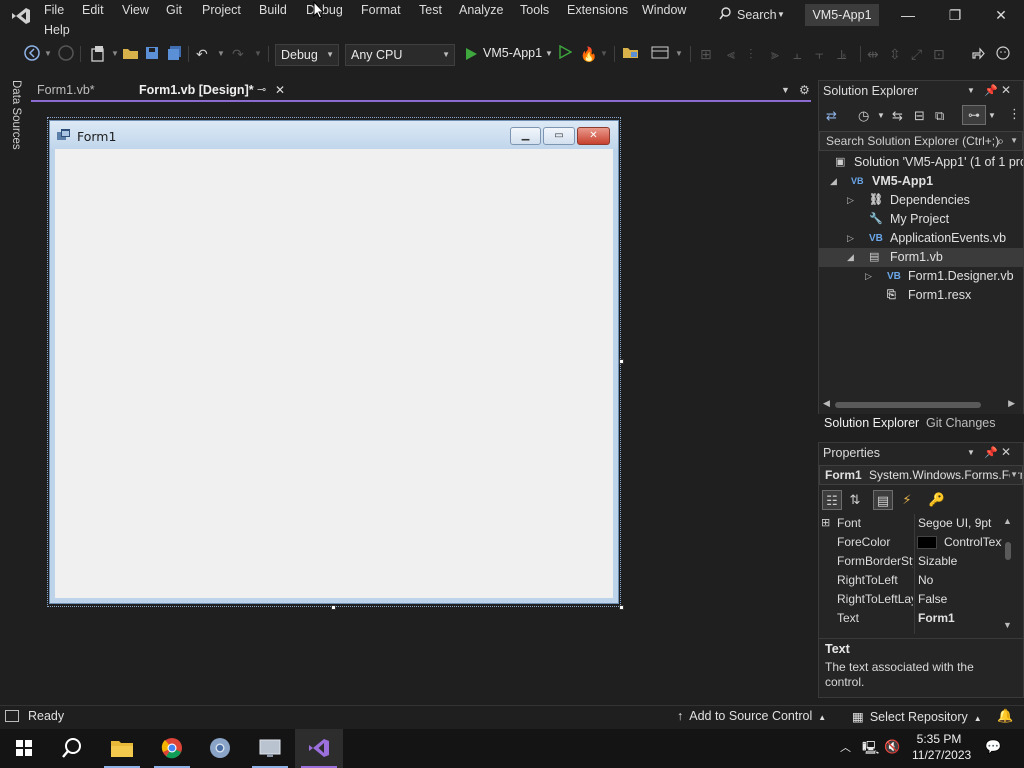 Image resolution: width=1024 pixels, height=768 pixels. I want to click on save-icon, so click(152, 54).